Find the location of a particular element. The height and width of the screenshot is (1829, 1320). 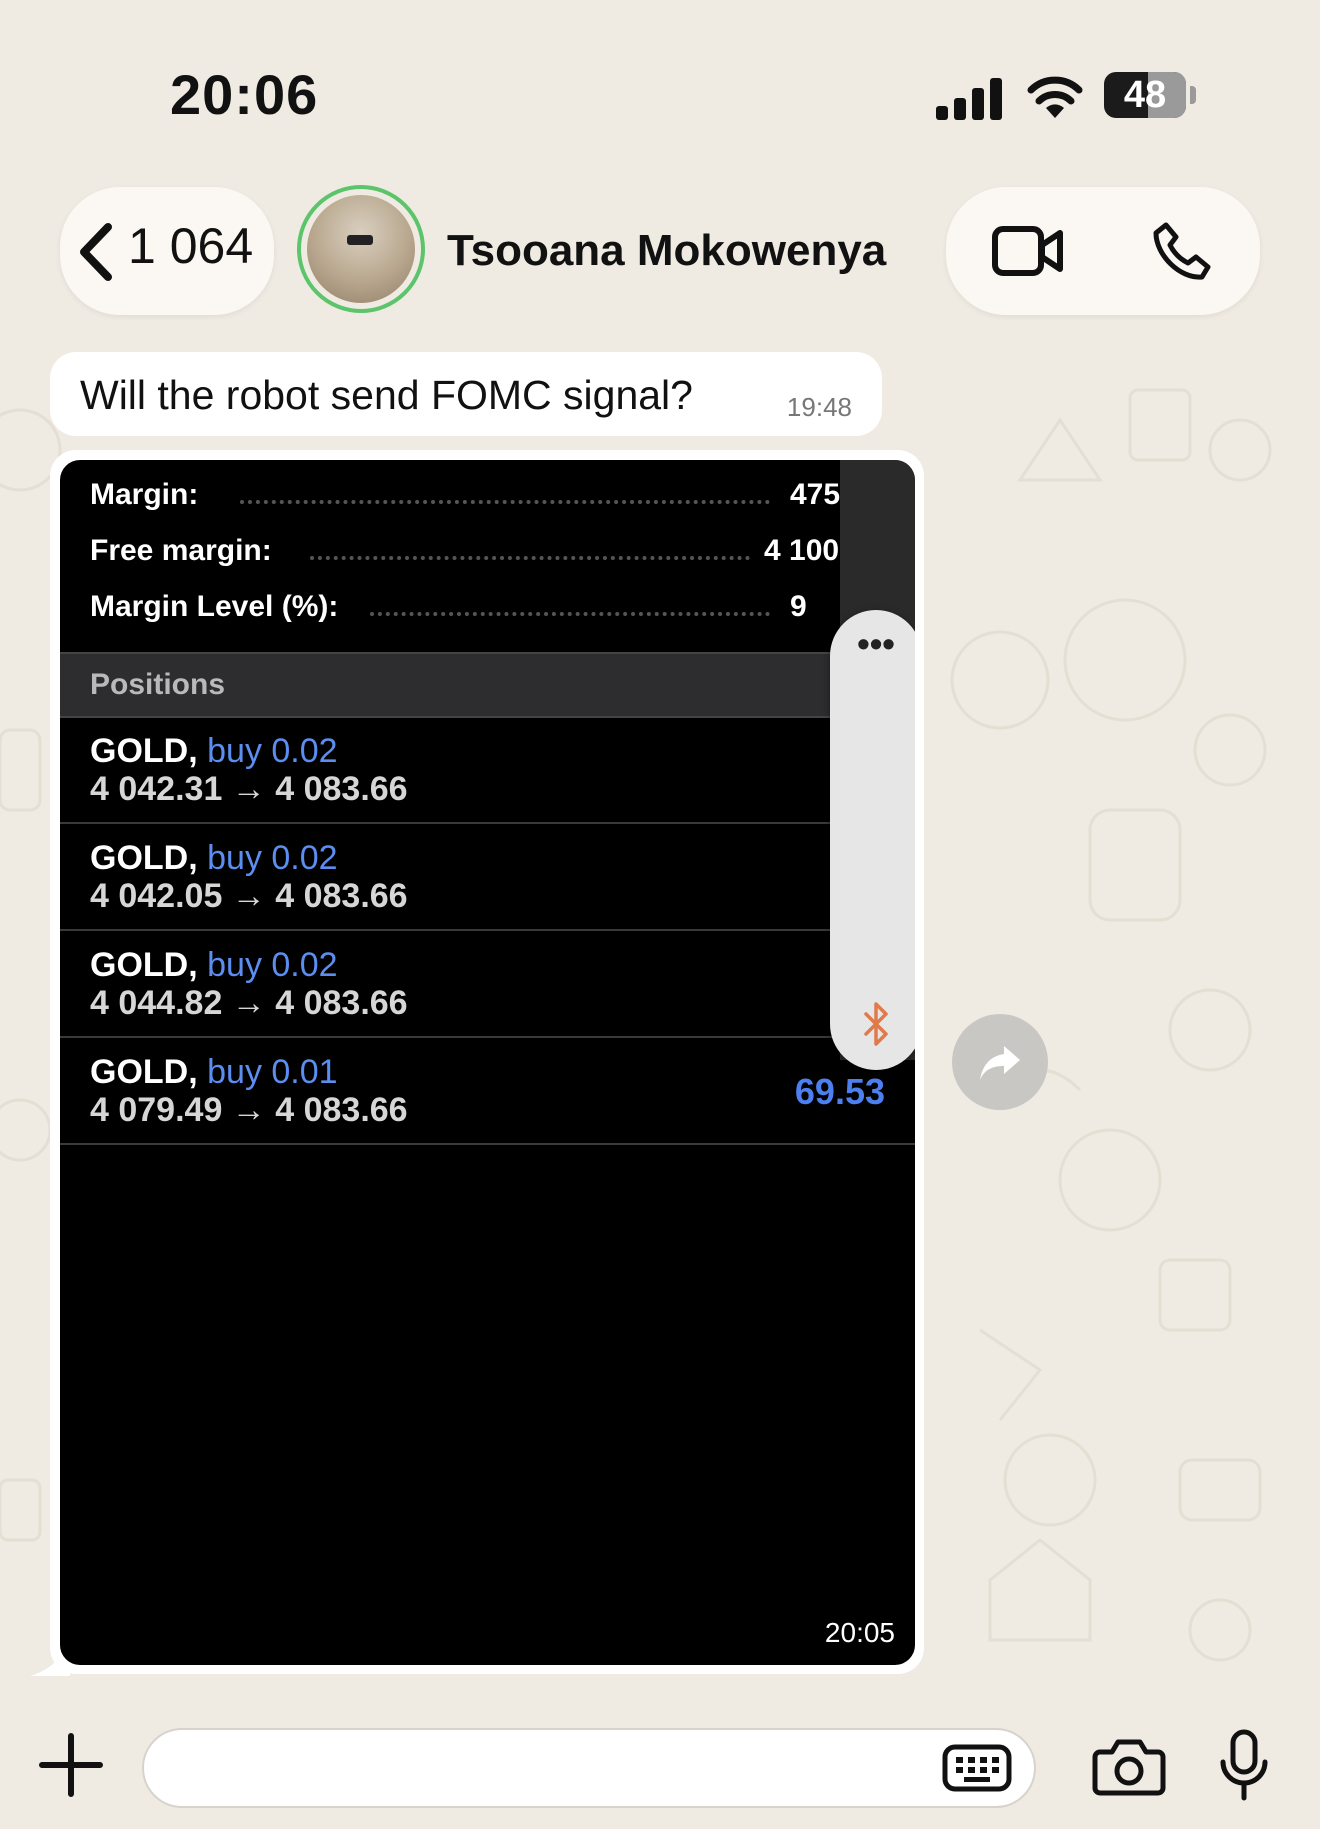

position-pnl: 69.53 is located at coordinates (839, 1091).